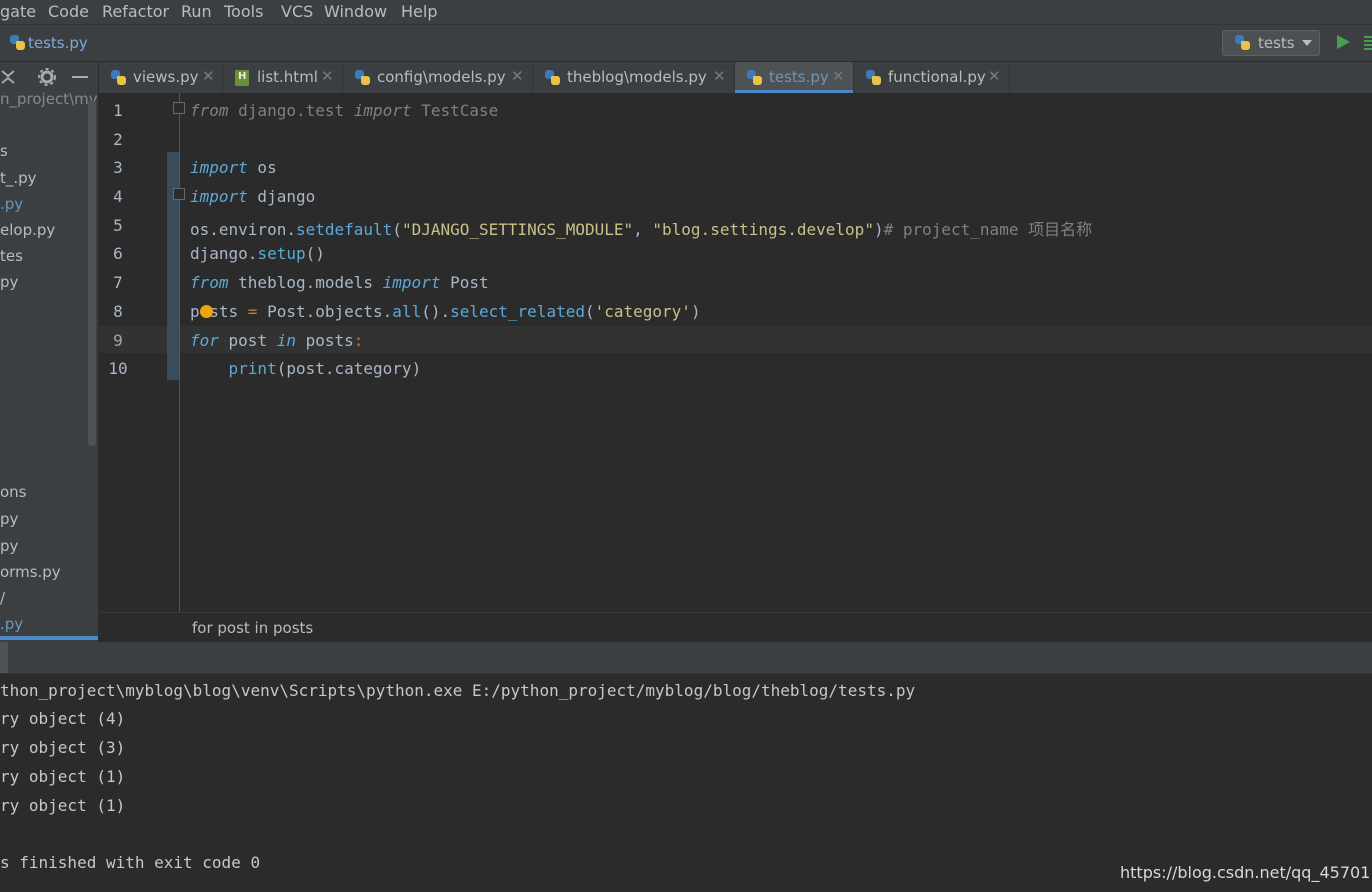  Describe the element at coordinates (325, 368) in the screenshot. I see `code-line-10: print(post.category)` at that location.